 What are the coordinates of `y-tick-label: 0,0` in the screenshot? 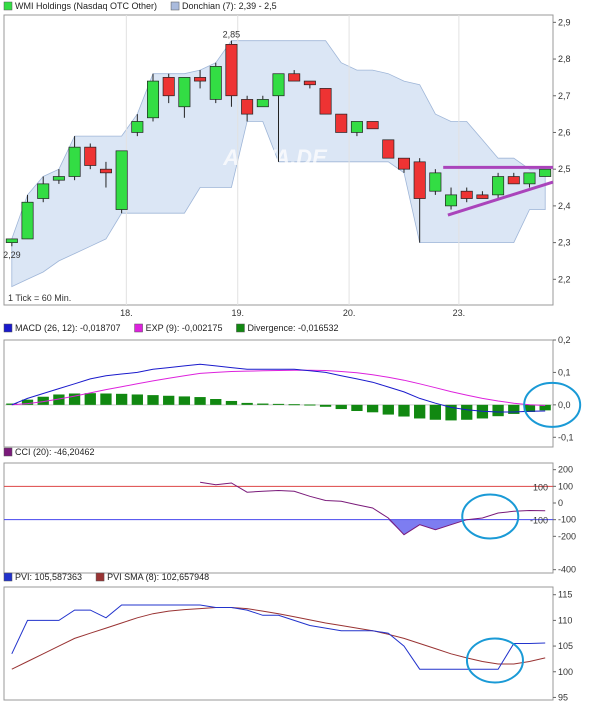 It's located at (564, 405).